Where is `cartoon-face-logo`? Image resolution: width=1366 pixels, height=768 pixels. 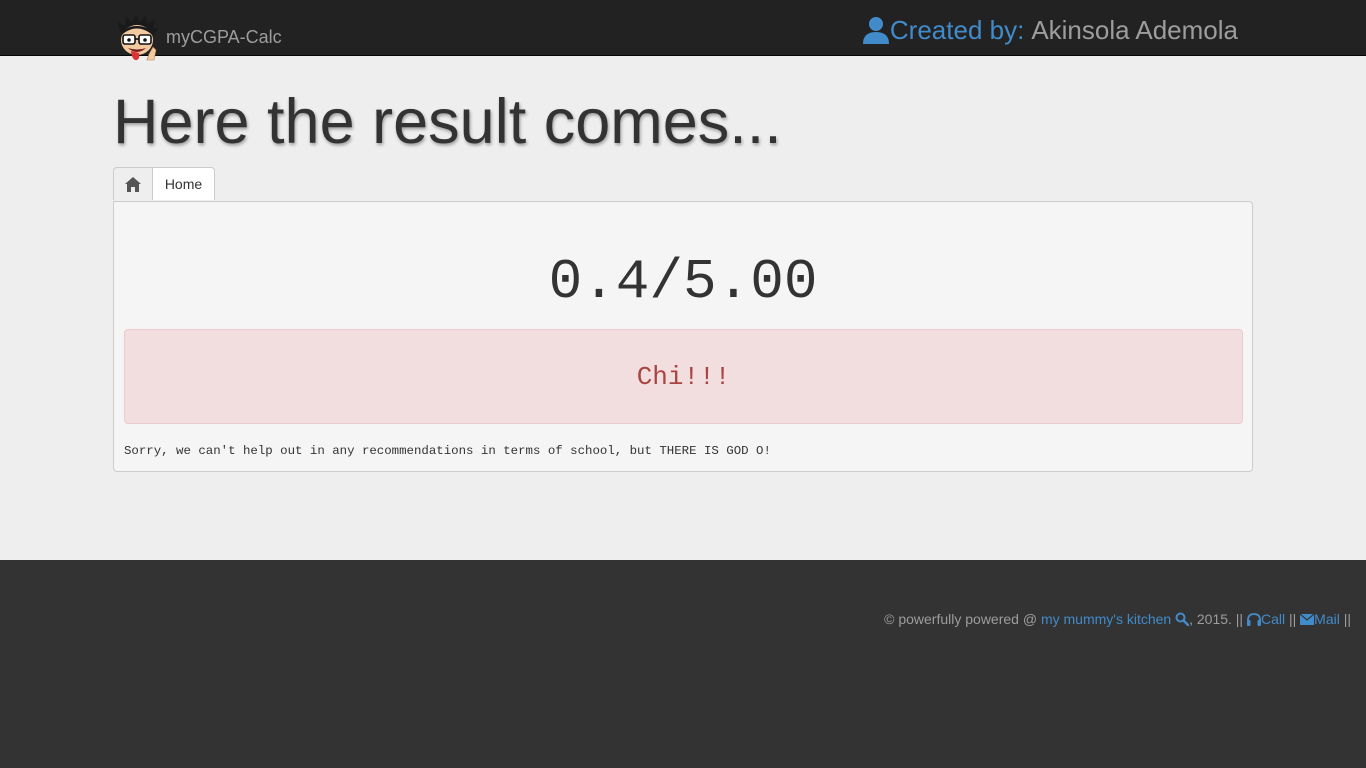
cartoon-face-logo is located at coordinates (138, 37).